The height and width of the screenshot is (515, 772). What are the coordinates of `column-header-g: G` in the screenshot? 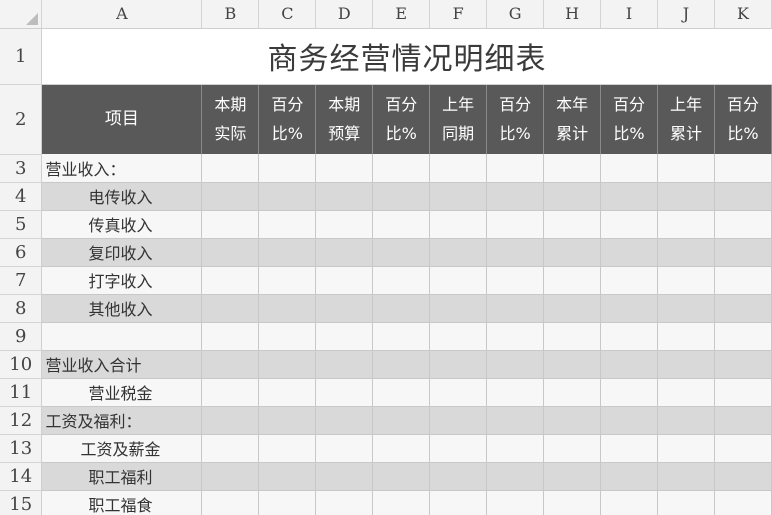 It's located at (515, 14).